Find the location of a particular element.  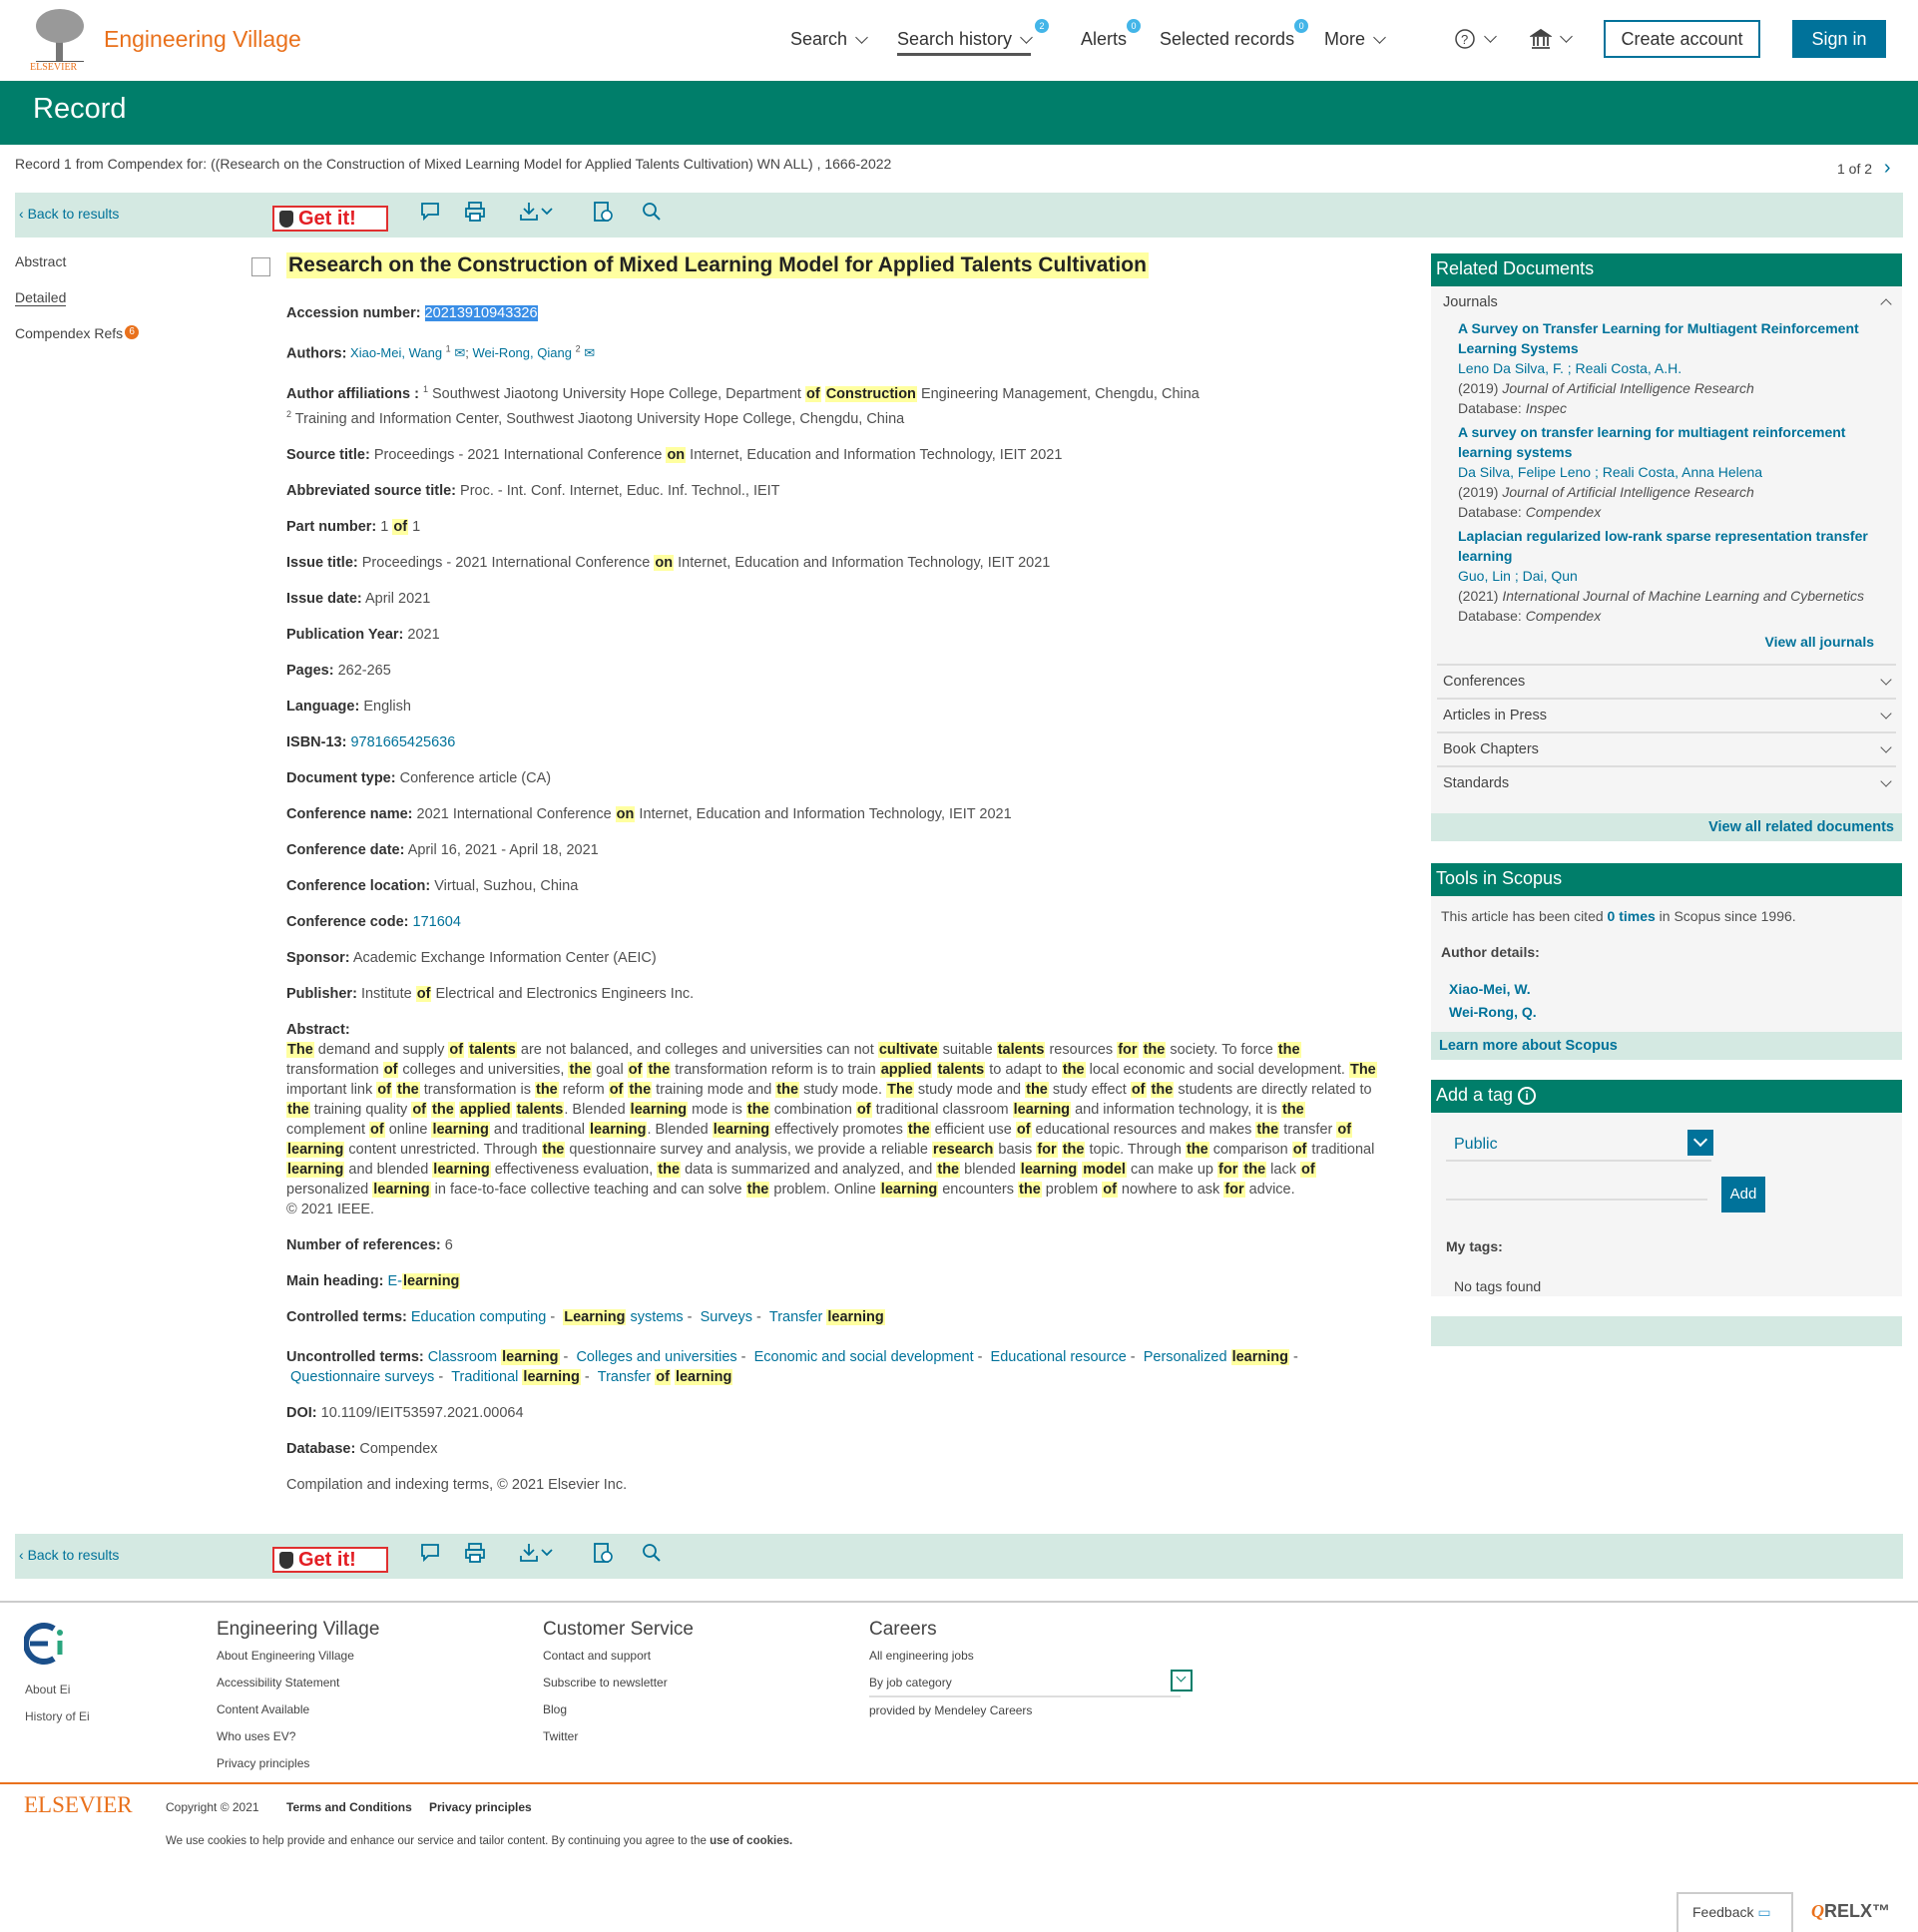

add-tag-button: Add is located at coordinates (1743, 1194).